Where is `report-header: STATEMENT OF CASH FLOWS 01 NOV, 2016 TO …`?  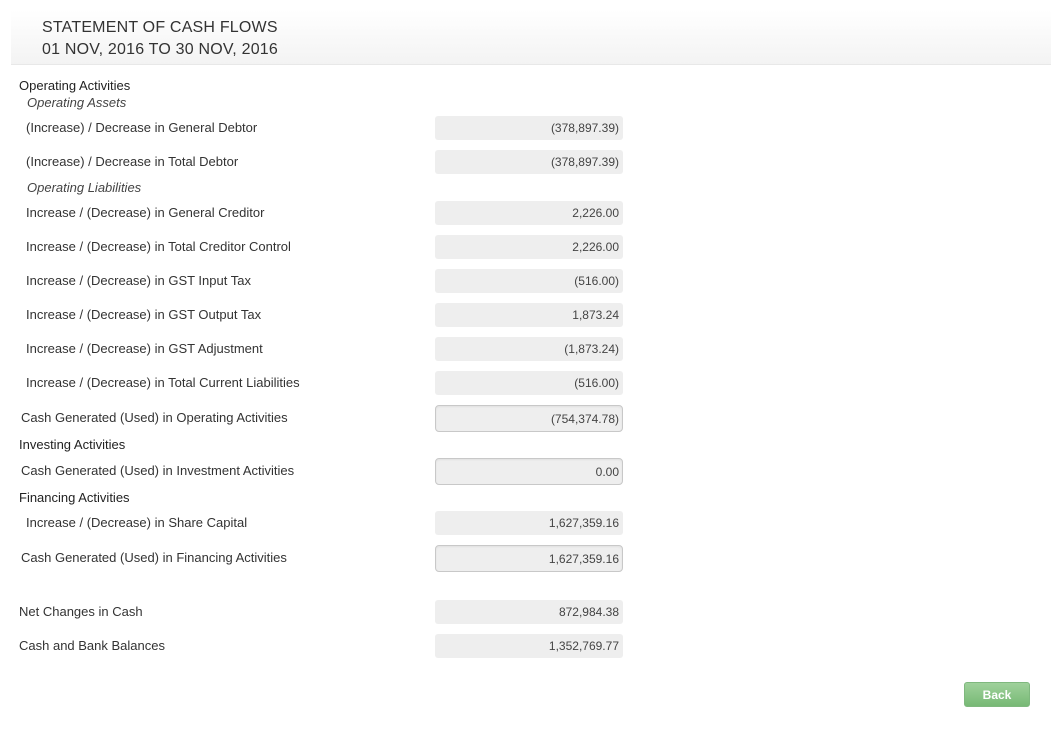 report-header: STATEMENT OF CASH FLOWS 01 NOV, 2016 TO … is located at coordinates (531, 37).